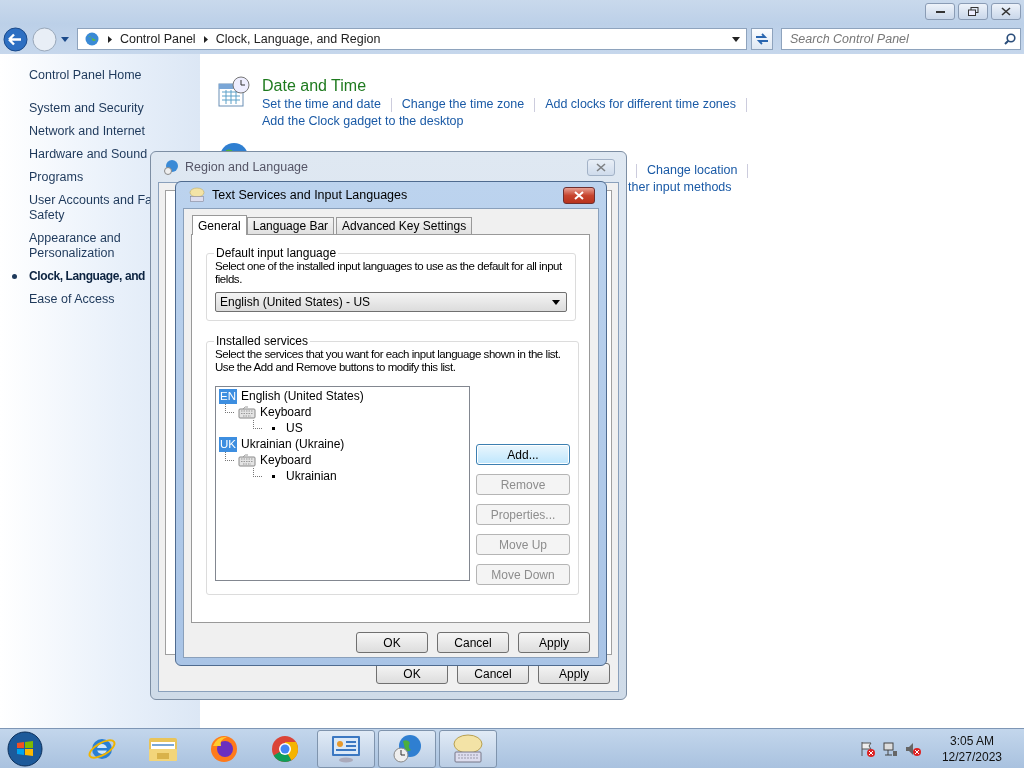  What do you see at coordinates (640, 104) in the screenshot?
I see `task-link: Add clocks for different time zones` at bounding box center [640, 104].